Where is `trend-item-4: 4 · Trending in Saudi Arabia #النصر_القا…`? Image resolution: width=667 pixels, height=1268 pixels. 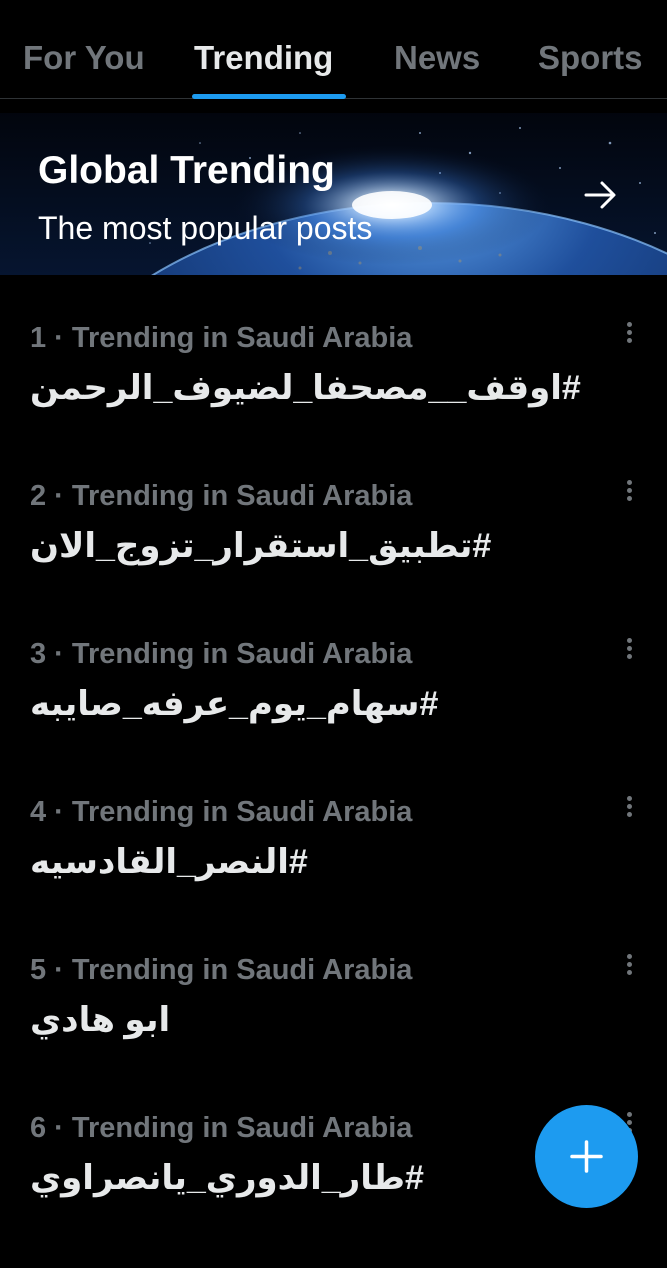 trend-item-4: 4 · Trending in Saudi Arabia #النصر_القا… is located at coordinates (333, 873).